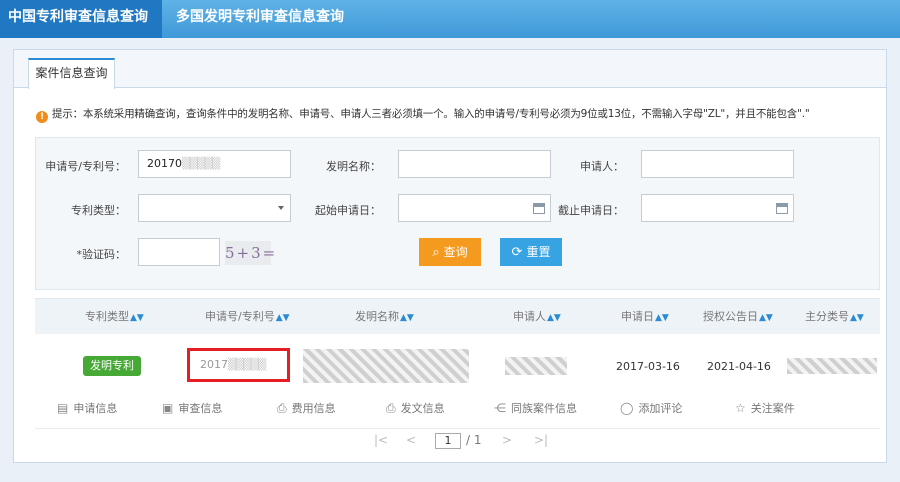  What do you see at coordinates (98, 210) in the screenshot?
I see `patent-type-label: 专利类型：` at bounding box center [98, 210].